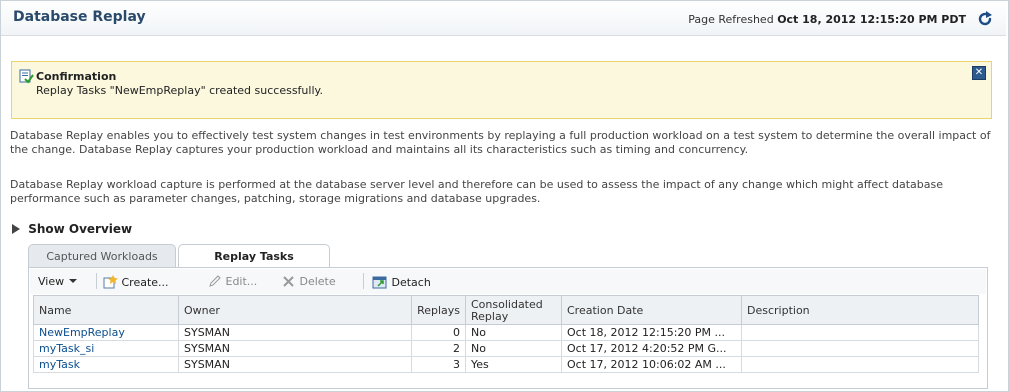 This screenshot has height=392, width=1009. What do you see at coordinates (513, 364) in the screenshot?
I see `cell-consolidated: Yes` at bounding box center [513, 364].